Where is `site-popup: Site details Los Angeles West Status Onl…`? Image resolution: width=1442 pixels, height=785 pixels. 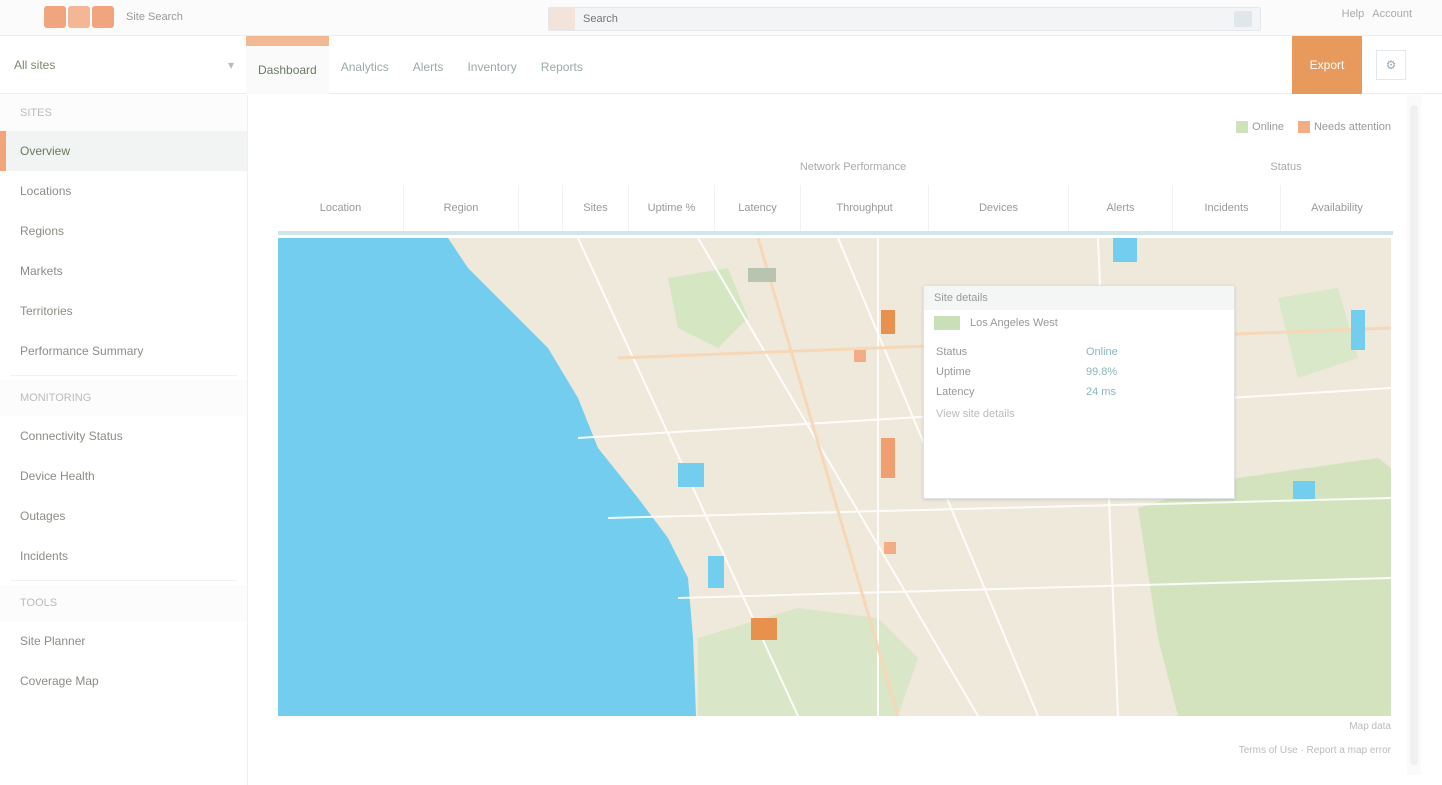
site-popup: Site details Los Angeles West Status Onl… is located at coordinates (1079, 392).